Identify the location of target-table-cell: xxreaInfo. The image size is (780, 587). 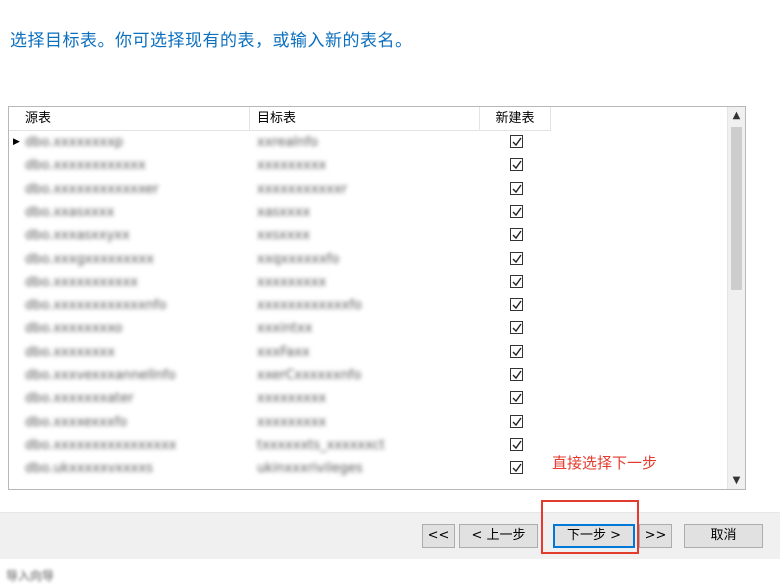
(367, 142).